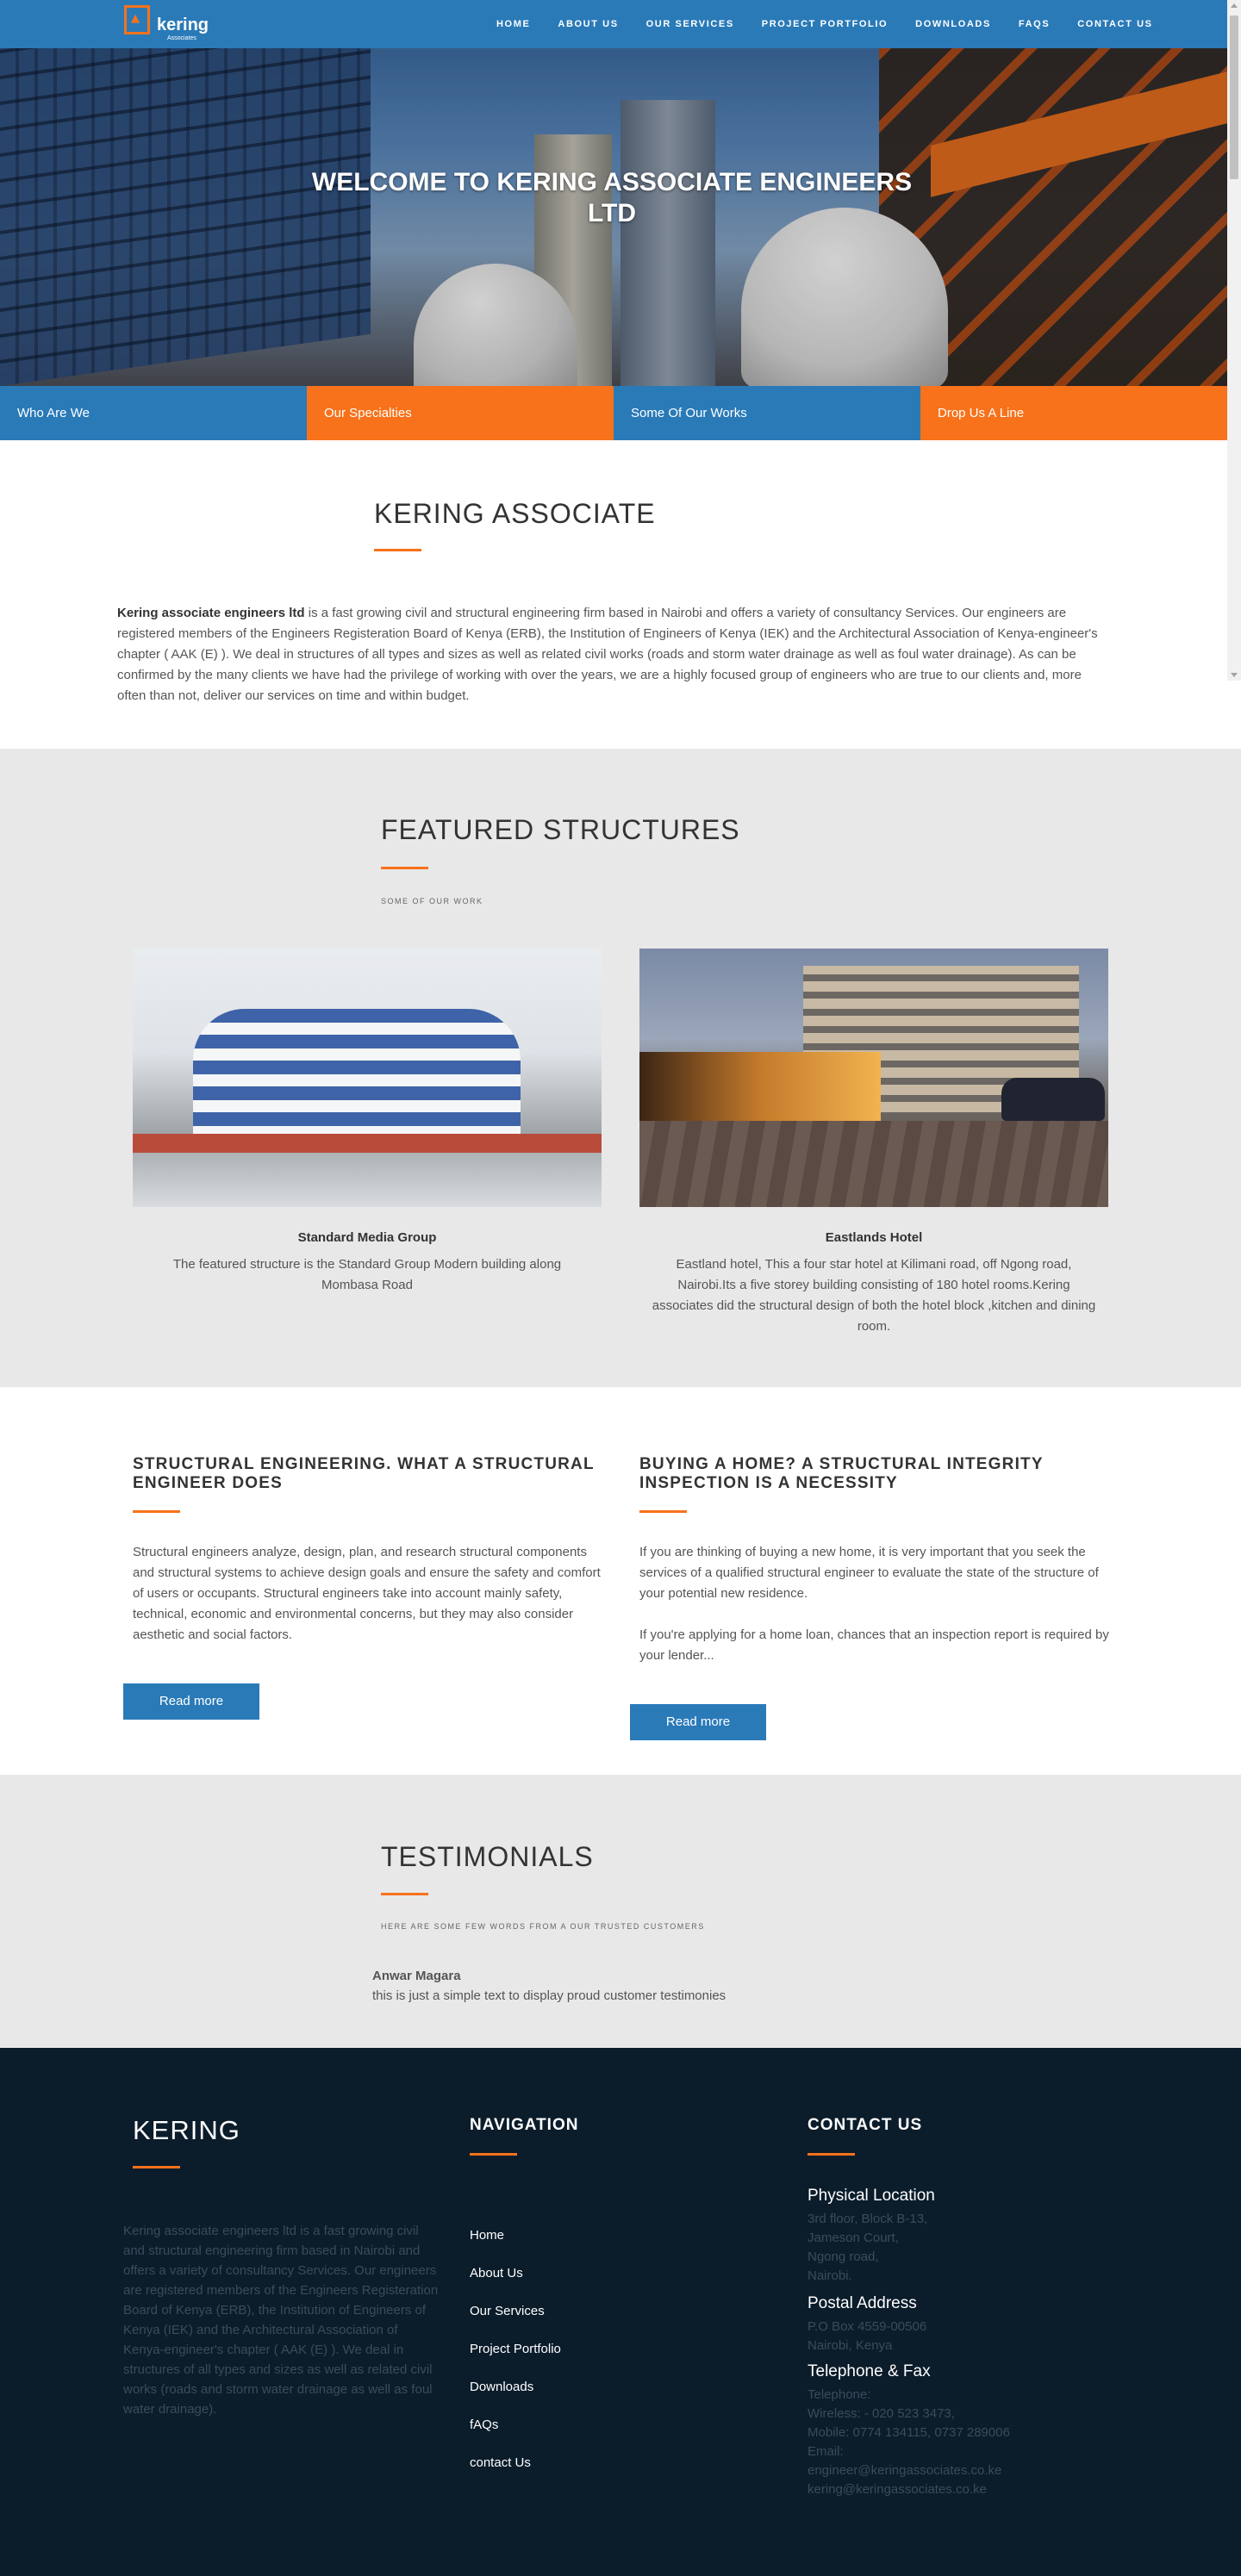 Image resolution: width=1241 pixels, height=2576 pixels. I want to click on testimonial-author: Anwar Magara, so click(416, 1976).